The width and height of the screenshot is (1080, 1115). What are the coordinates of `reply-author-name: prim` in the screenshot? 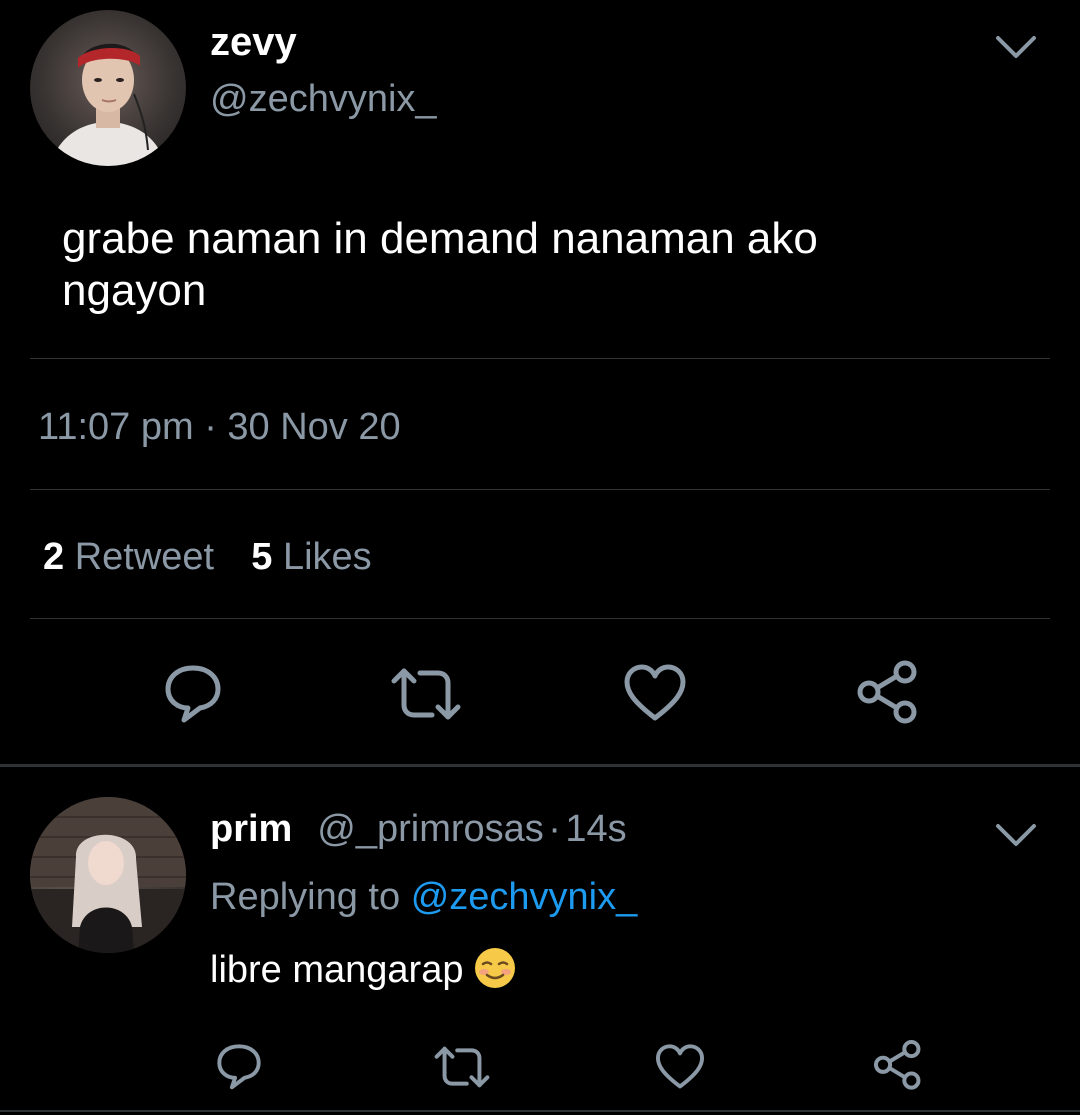 It's located at (251, 829).